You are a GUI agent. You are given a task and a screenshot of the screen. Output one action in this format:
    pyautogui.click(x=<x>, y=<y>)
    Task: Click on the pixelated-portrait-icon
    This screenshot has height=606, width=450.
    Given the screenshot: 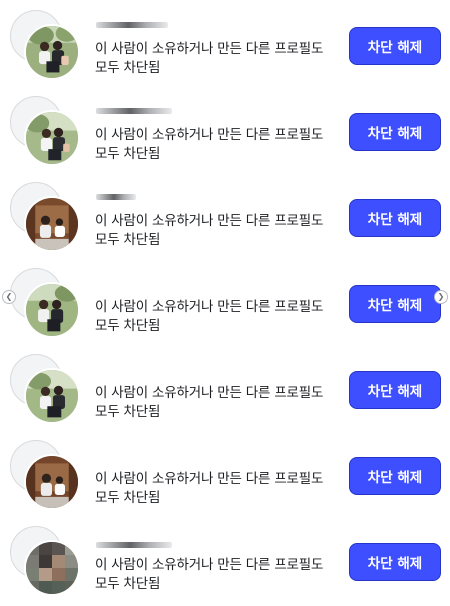 What is the action you would take?
    pyautogui.click(x=52, y=568)
    